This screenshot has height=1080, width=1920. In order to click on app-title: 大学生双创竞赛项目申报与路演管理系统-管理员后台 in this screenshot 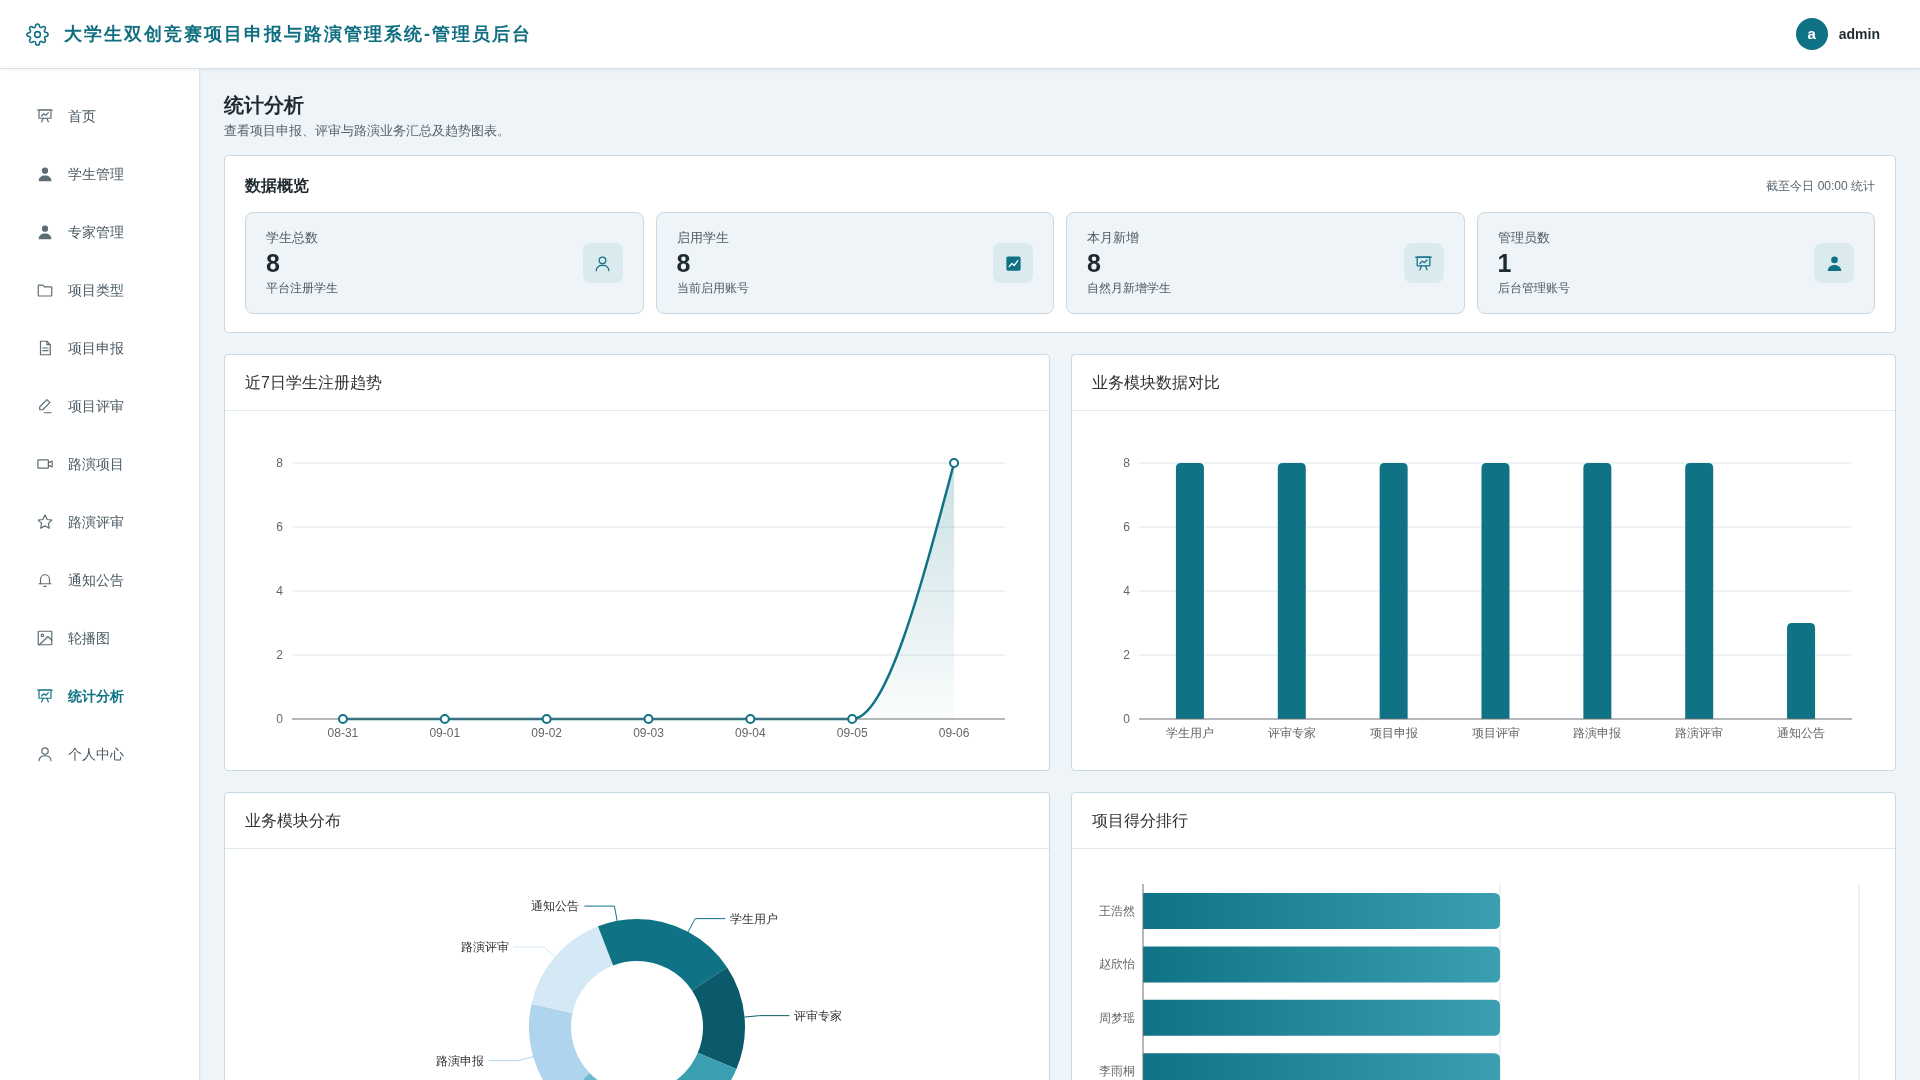, I will do `click(298, 34)`.